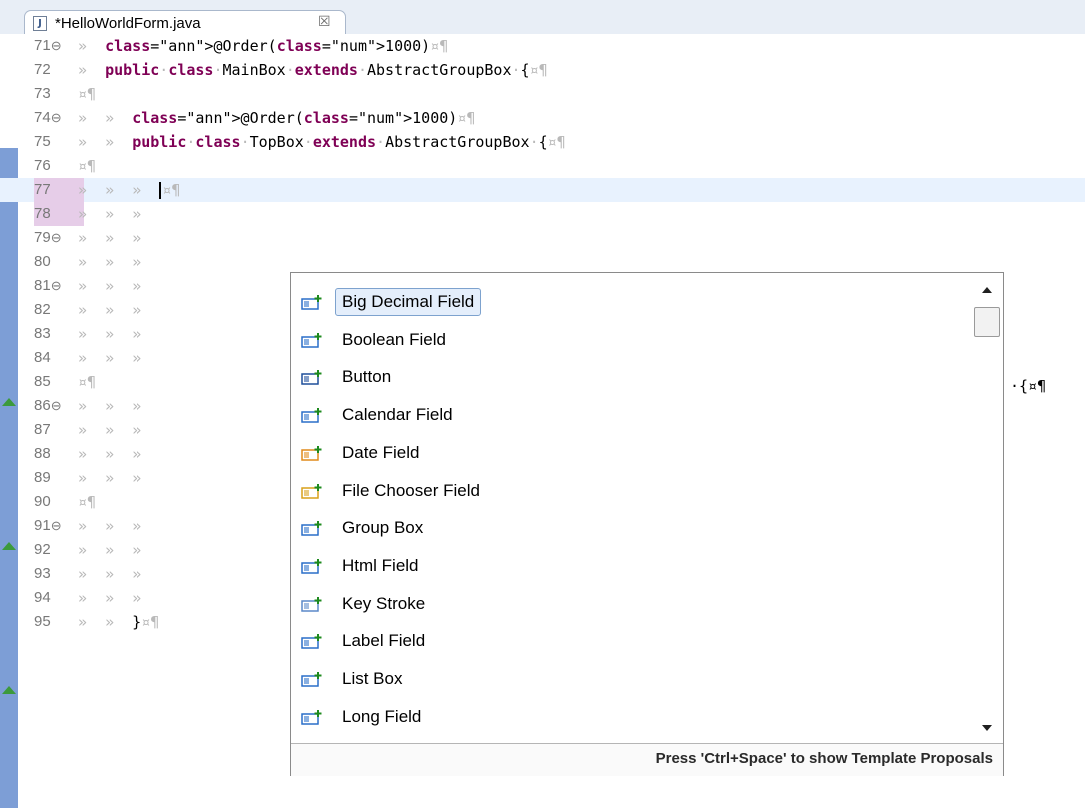 This screenshot has width=1085, height=809. I want to click on scroll-thumb, so click(987, 322).